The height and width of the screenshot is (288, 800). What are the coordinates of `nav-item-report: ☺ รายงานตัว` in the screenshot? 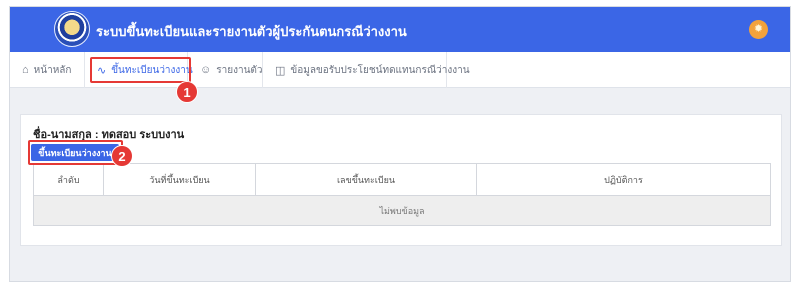 It's located at (225, 70).